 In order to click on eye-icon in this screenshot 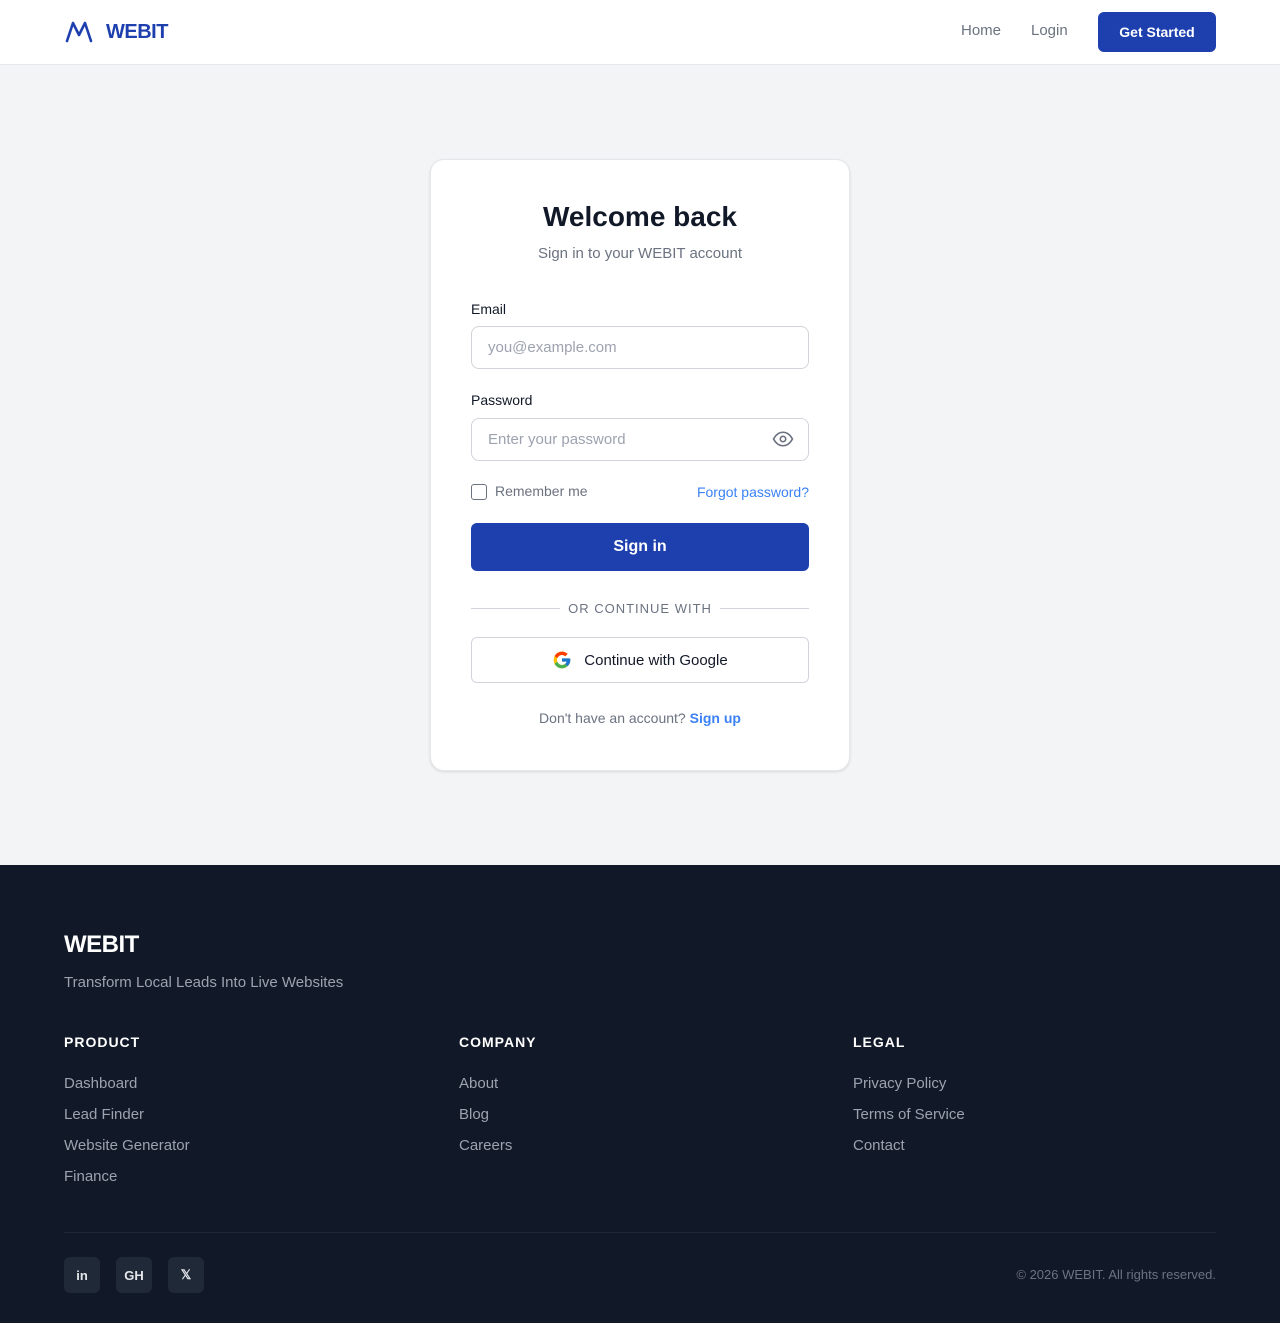, I will do `click(783, 439)`.